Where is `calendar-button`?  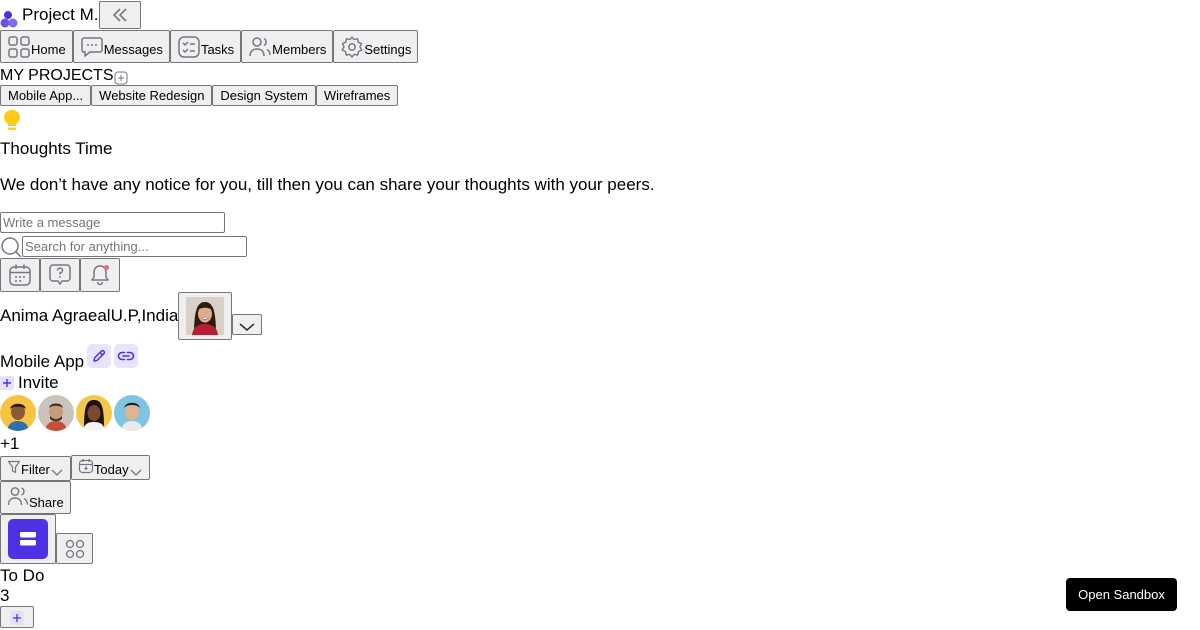 calendar-button is located at coordinates (20, 275).